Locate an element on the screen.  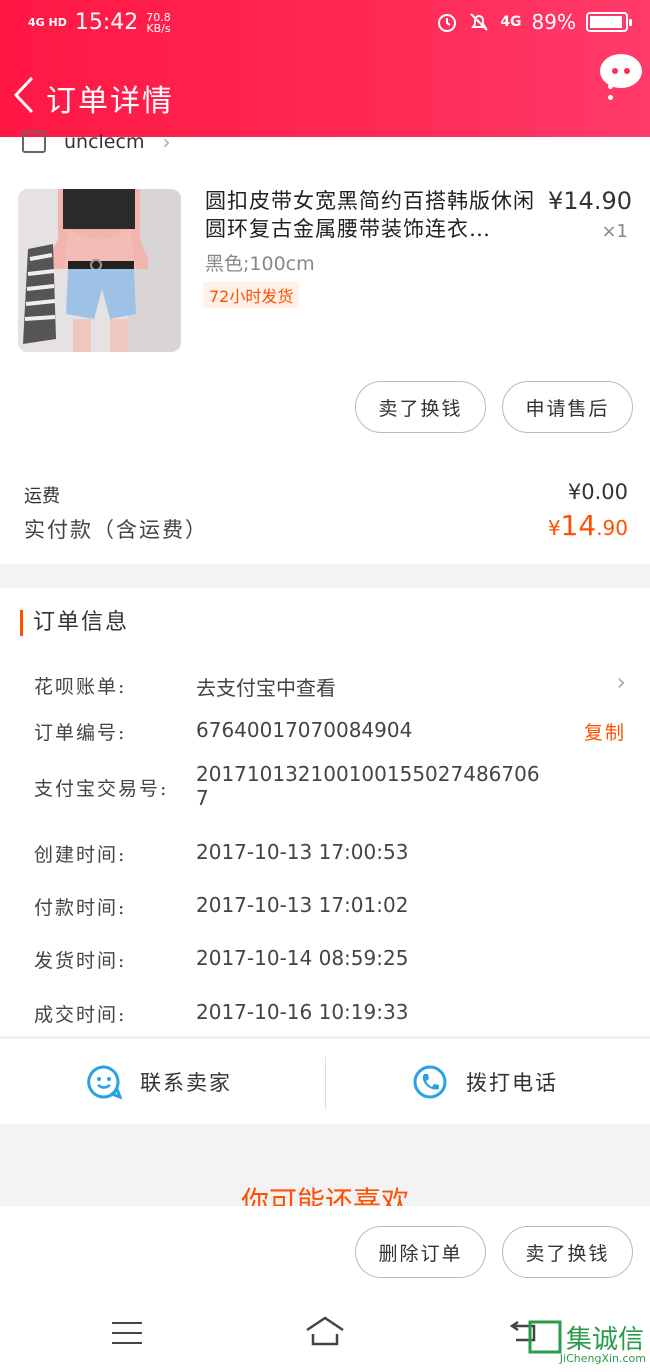
product-sku: 黑色;100cm is located at coordinates (260, 264).